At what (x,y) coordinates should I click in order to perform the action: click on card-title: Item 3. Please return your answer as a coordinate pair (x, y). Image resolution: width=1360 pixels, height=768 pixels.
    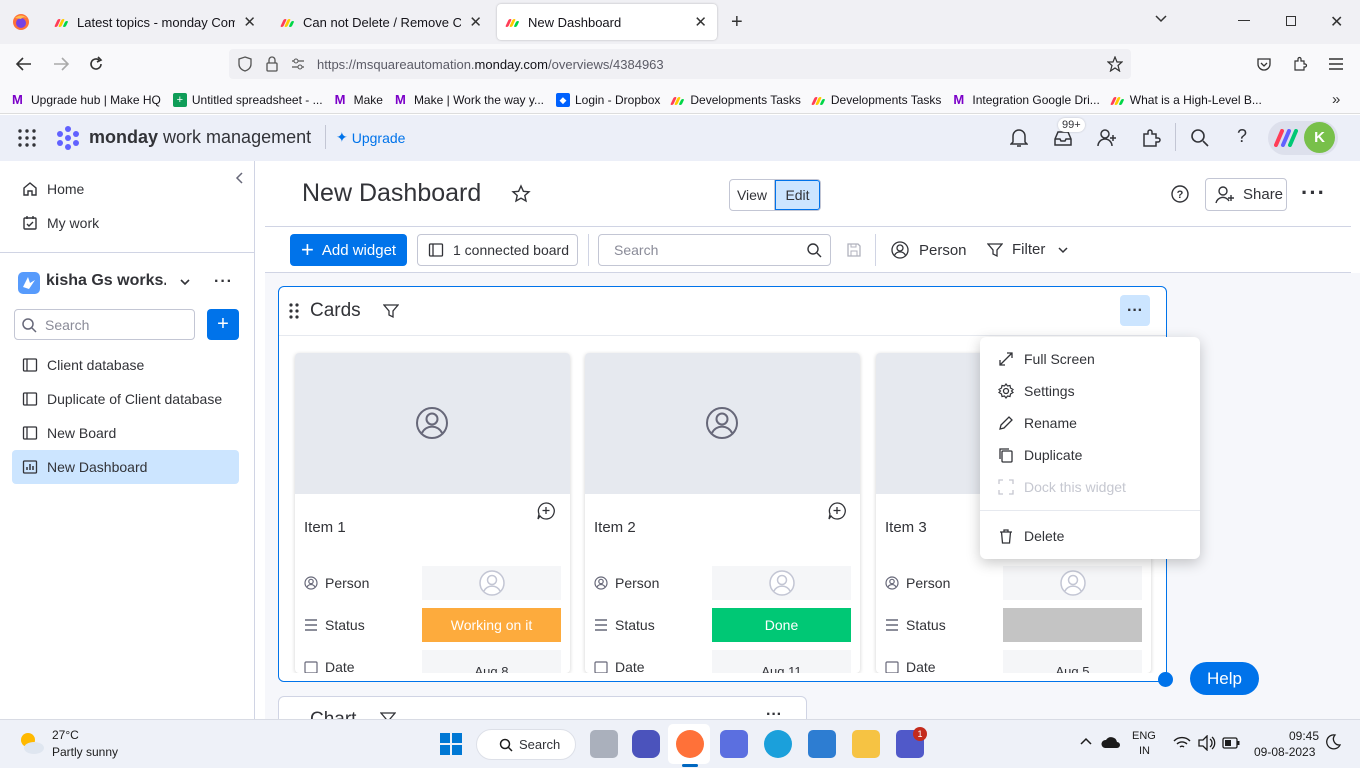
    Looking at the image, I should click on (906, 527).